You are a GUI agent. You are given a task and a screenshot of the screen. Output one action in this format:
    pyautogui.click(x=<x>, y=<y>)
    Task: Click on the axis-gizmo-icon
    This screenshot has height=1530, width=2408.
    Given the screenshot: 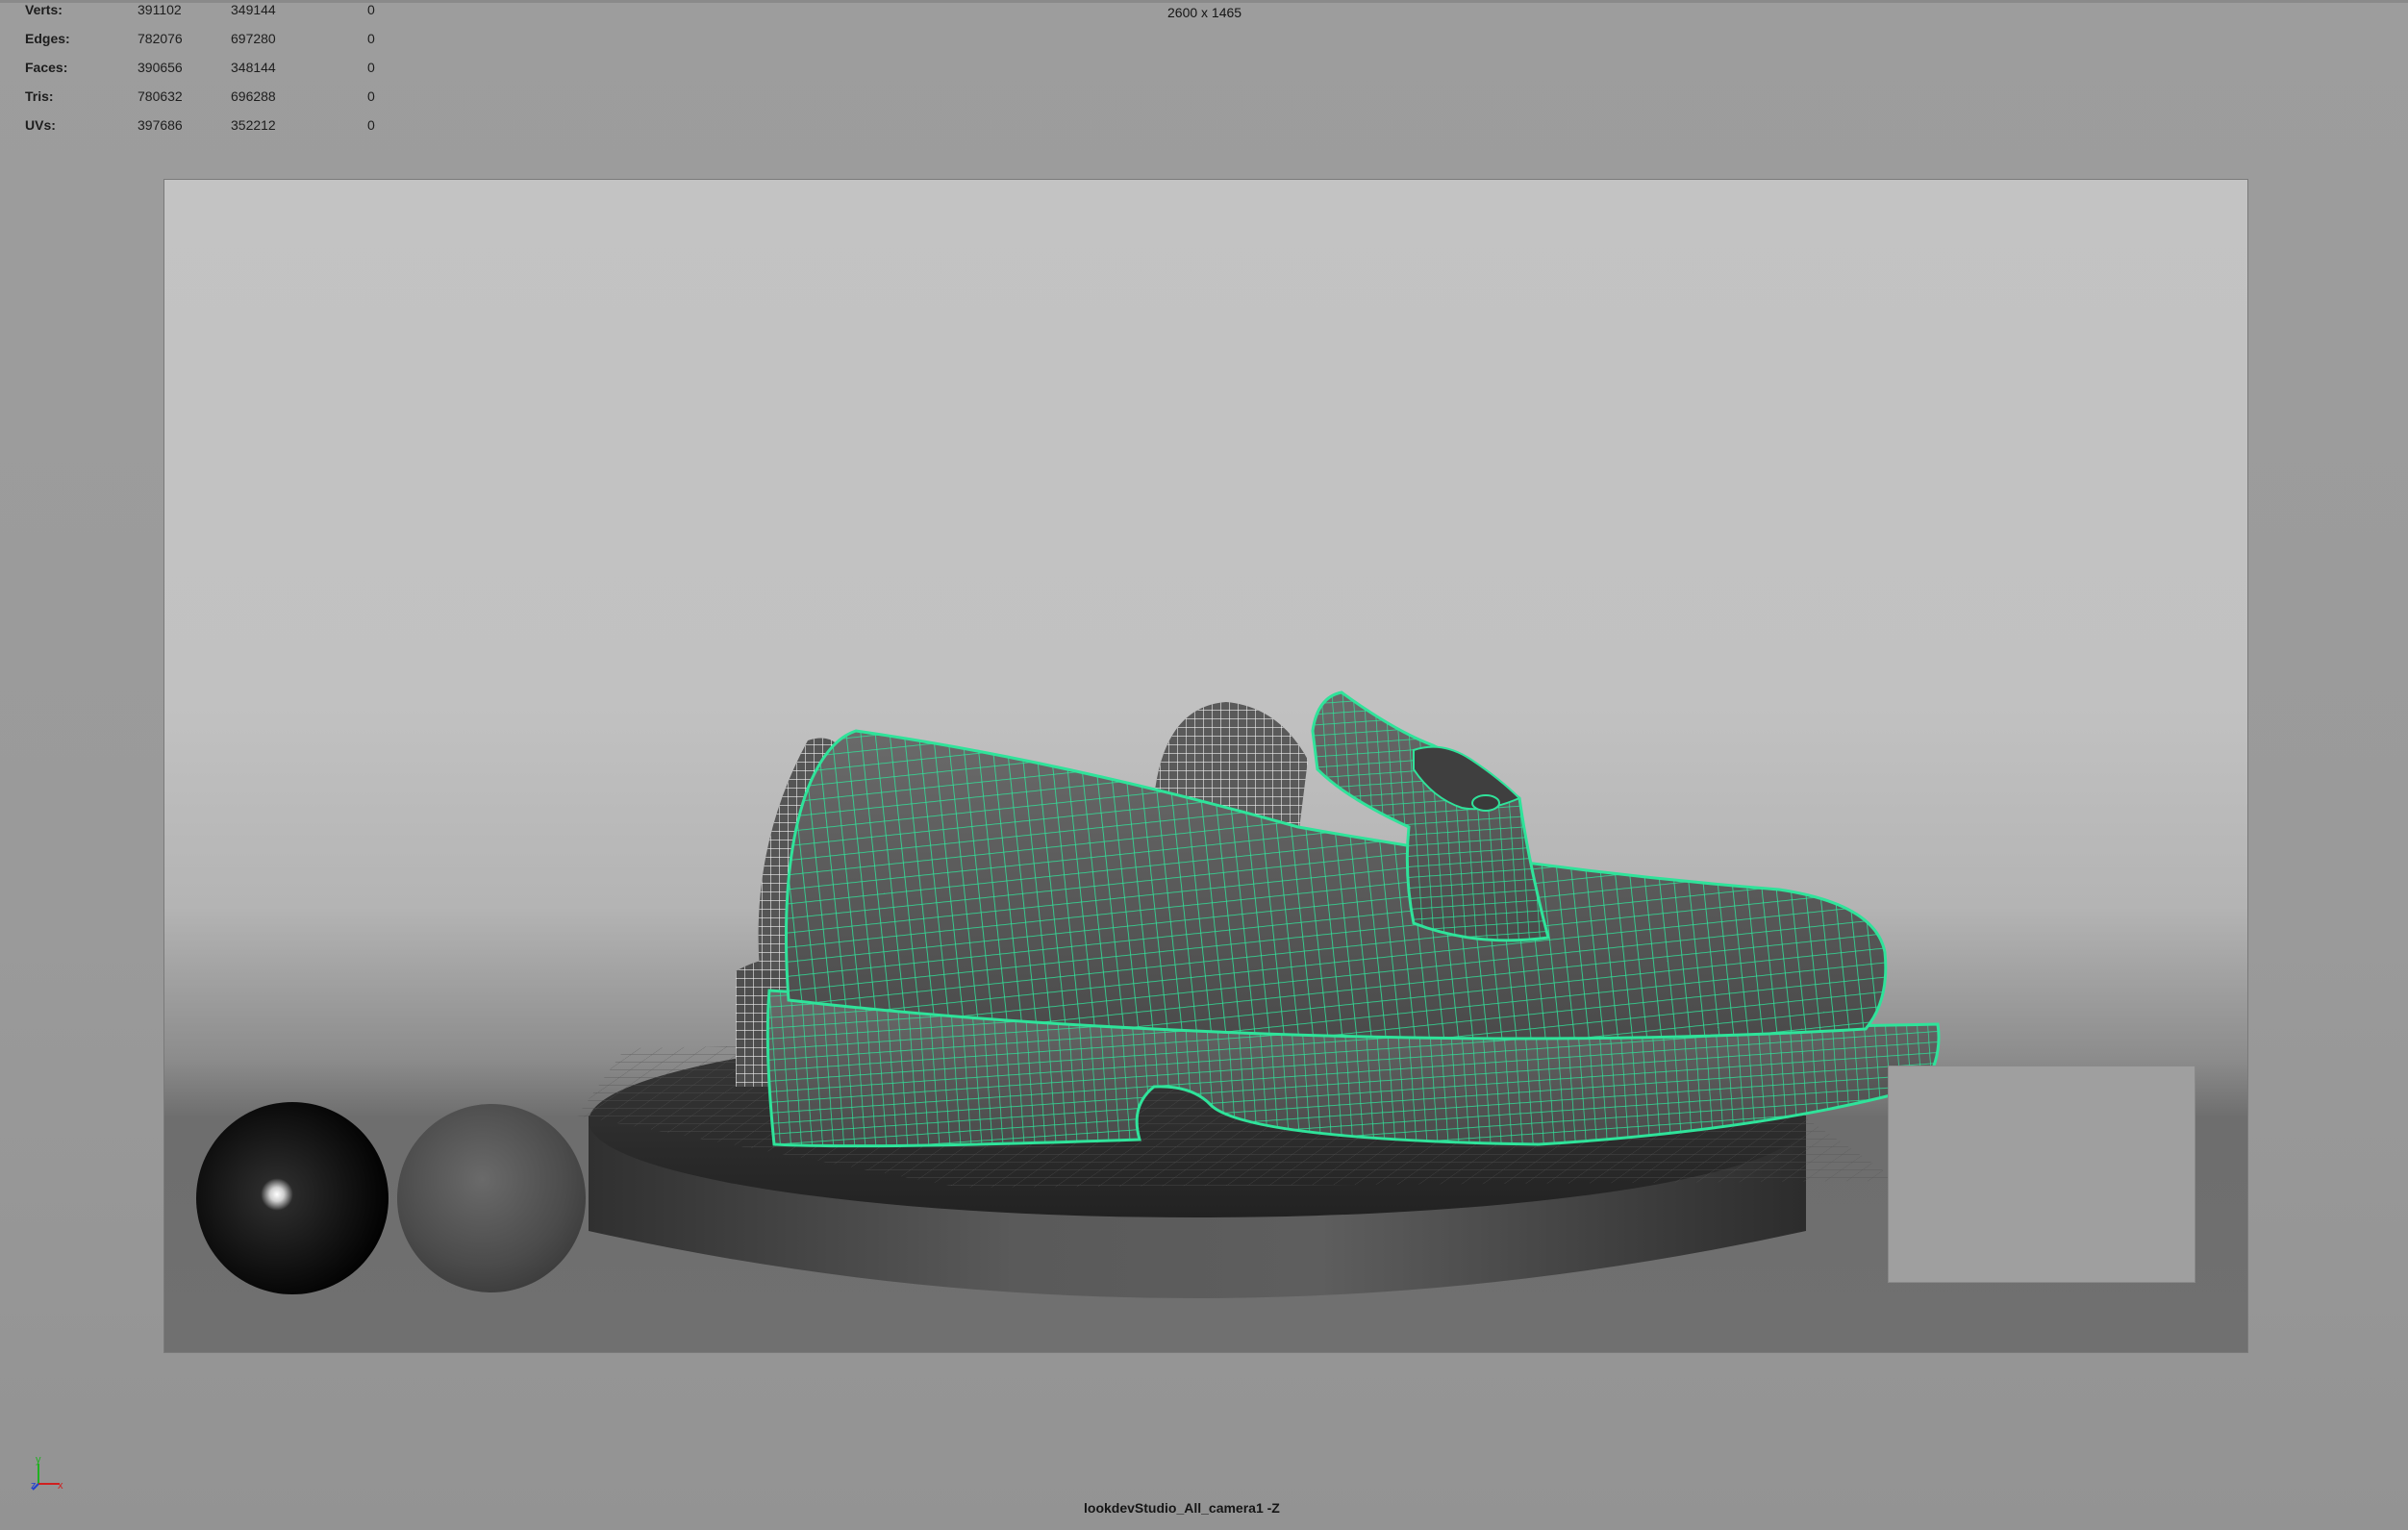 What is the action you would take?
    pyautogui.click(x=46, y=1477)
    